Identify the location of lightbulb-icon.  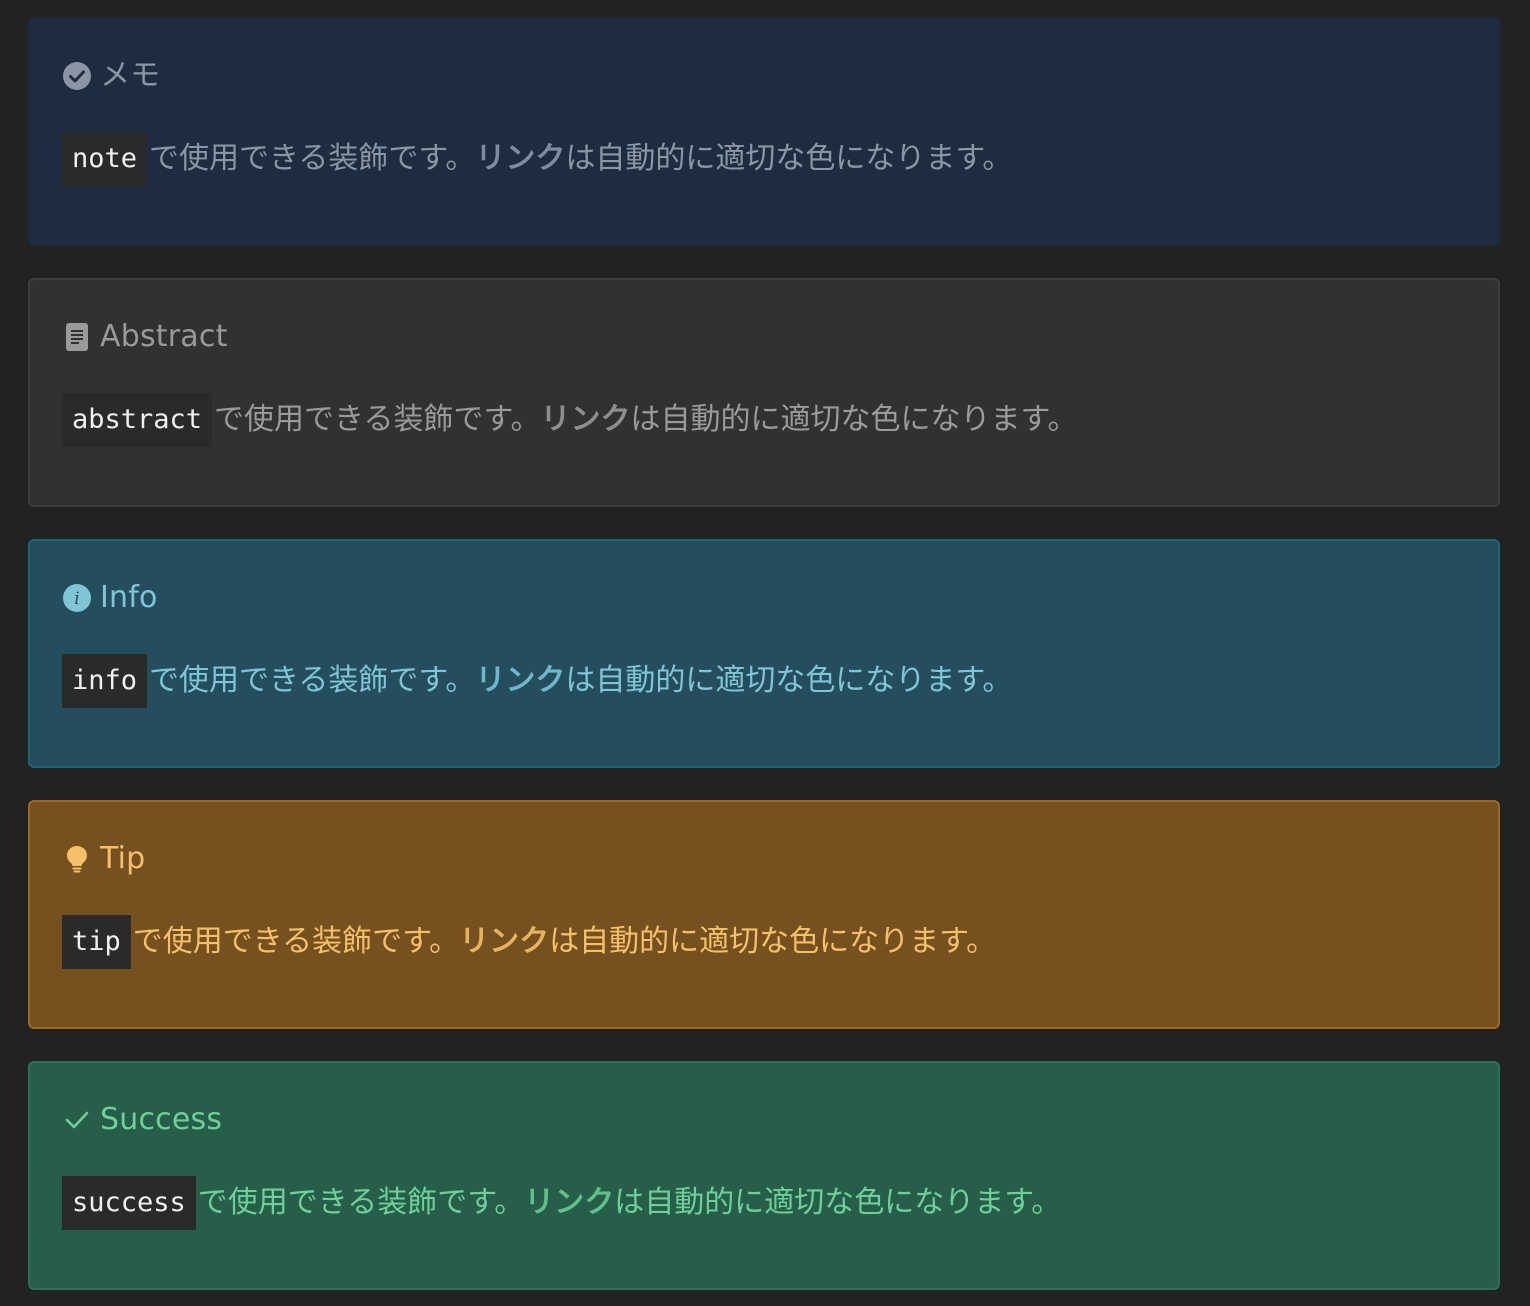
(77, 859).